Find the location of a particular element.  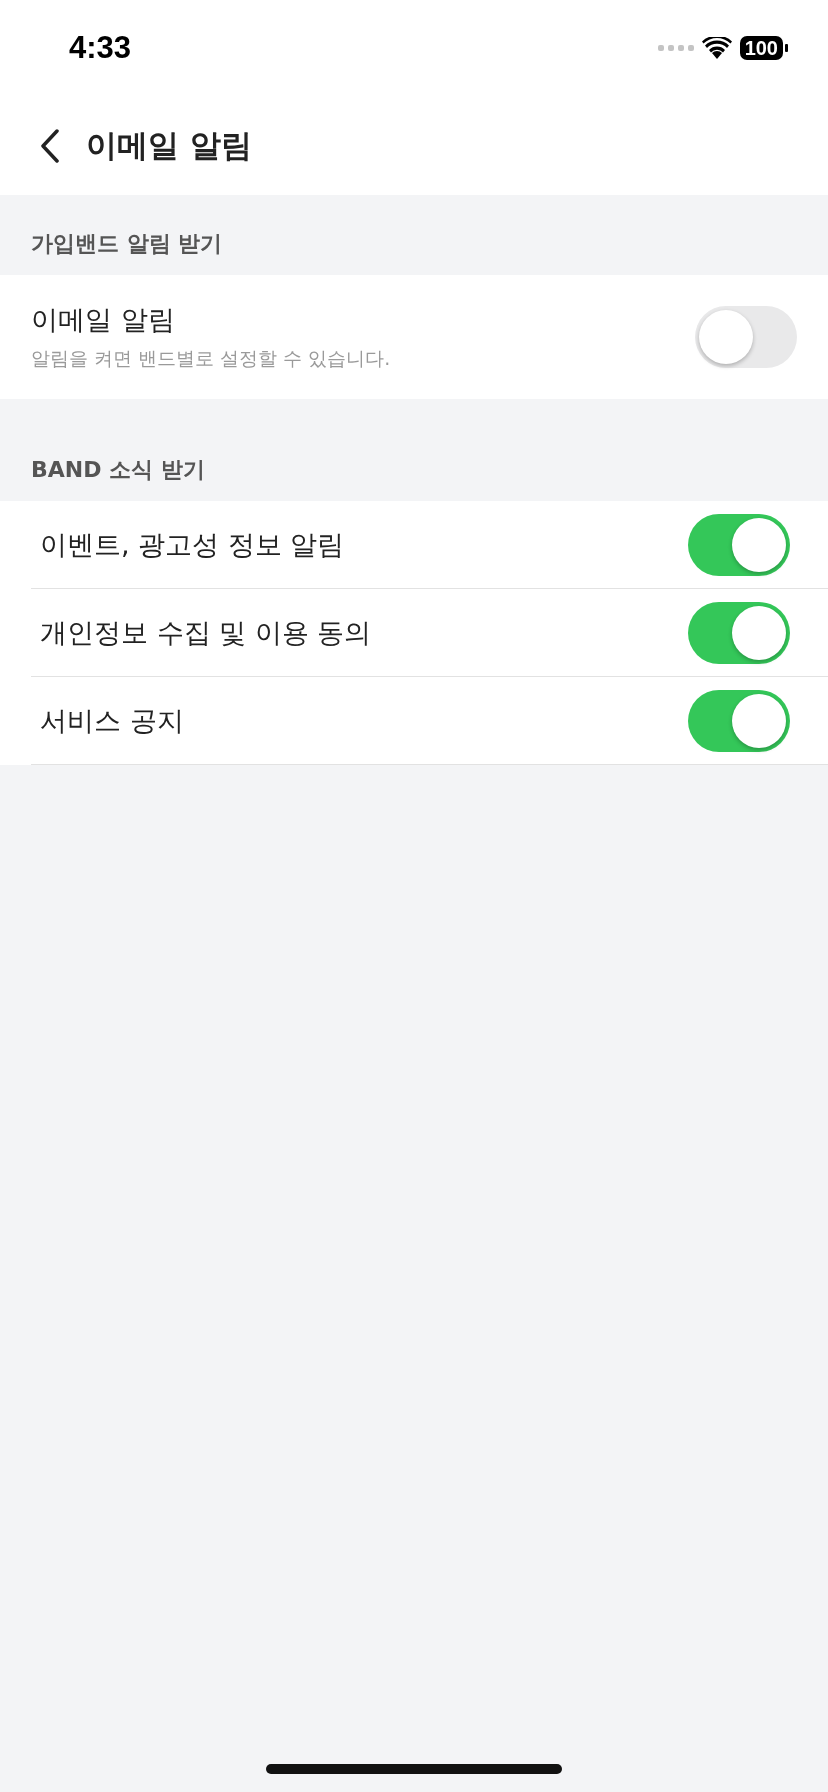

back-icon is located at coordinates (50, 145).